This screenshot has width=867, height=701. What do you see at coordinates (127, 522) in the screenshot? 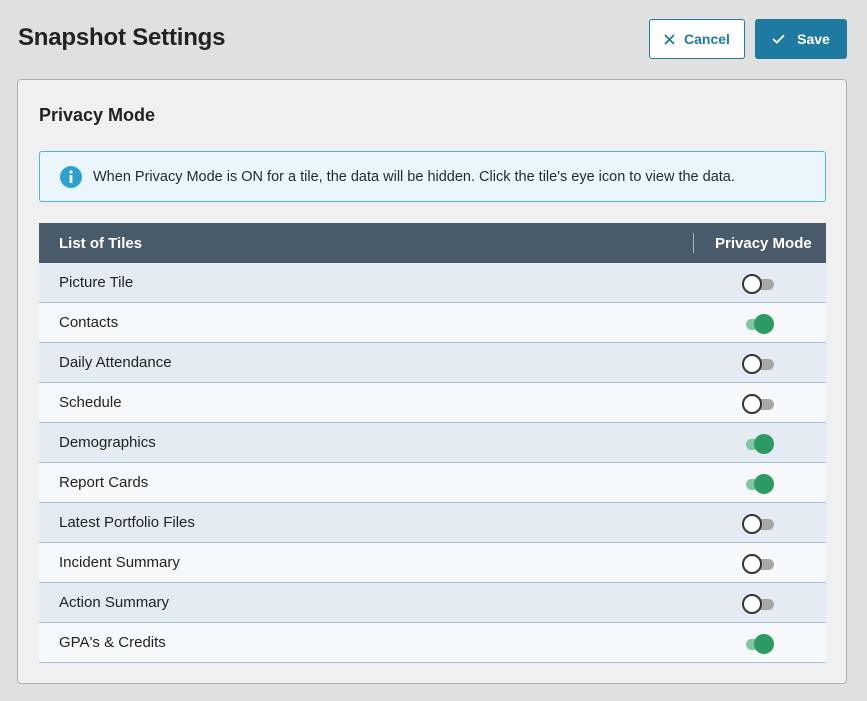
I see `tile-name: Latest Portfolio Files` at bounding box center [127, 522].